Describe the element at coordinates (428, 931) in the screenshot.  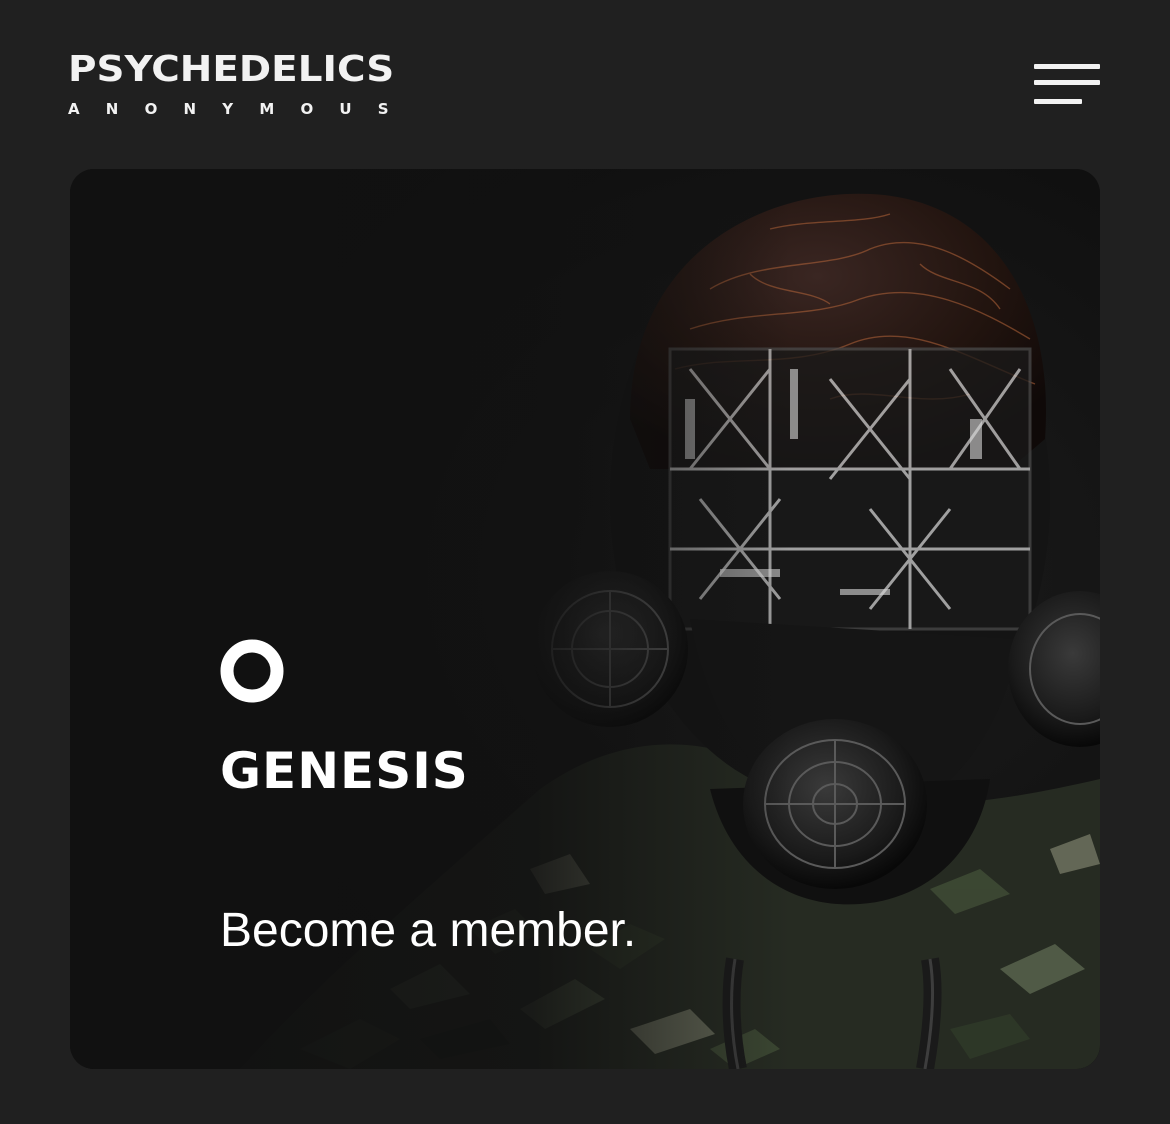
I see `become-member-link: Become a member.` at that location.